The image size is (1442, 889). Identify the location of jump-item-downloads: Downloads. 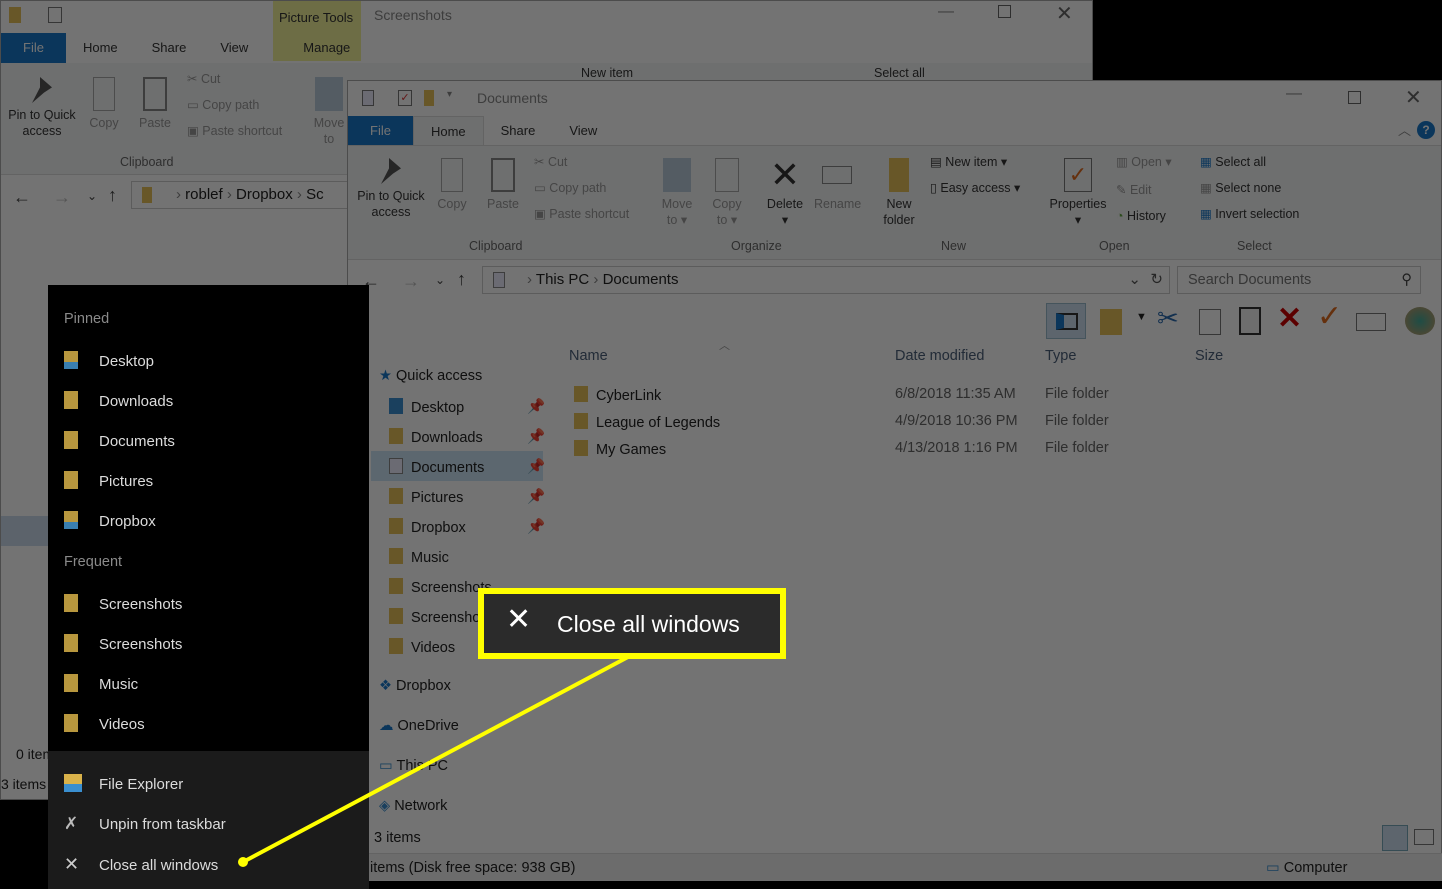
(118, 400).